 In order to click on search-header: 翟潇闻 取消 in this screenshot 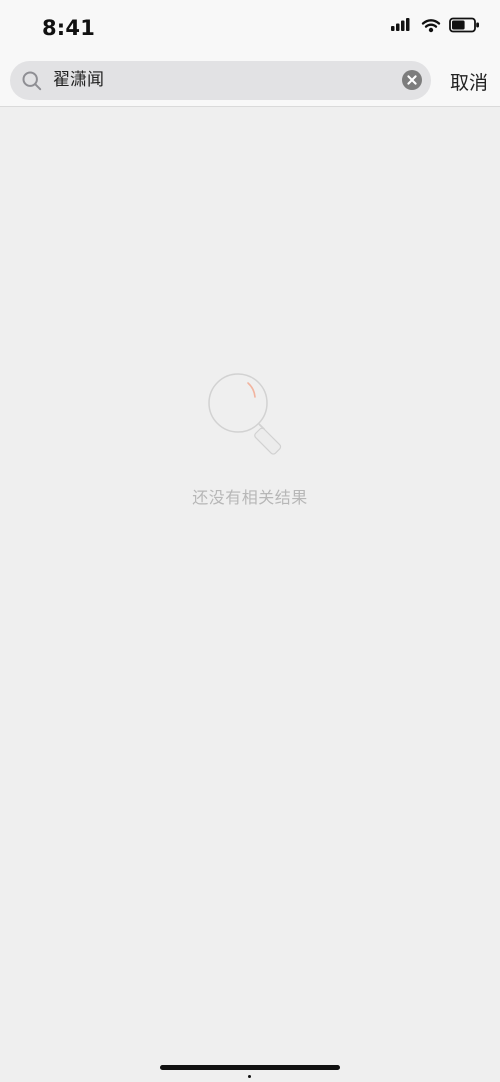, I will do `click(250, 82)`.